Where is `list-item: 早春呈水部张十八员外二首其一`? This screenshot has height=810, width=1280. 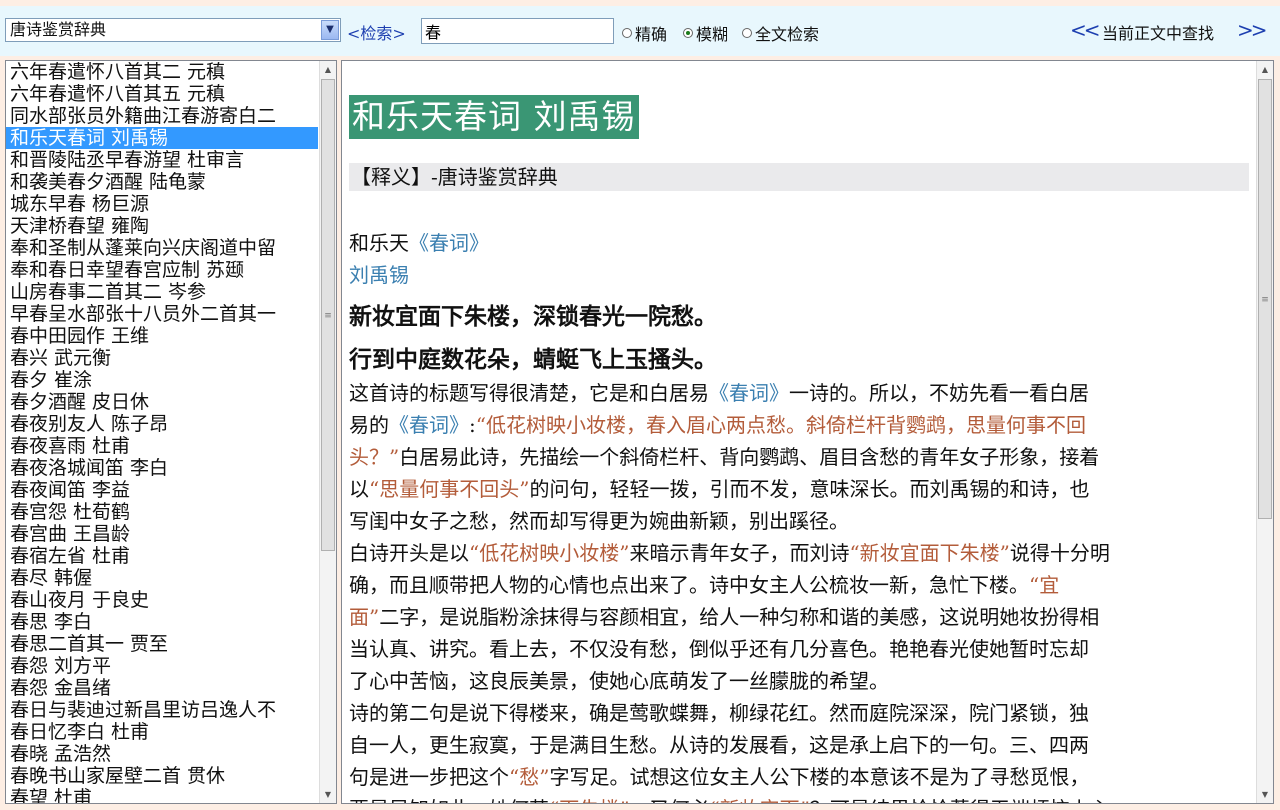
list-item: 早春呈水部张十八员外二首其一 is located at coordinates (162, 314).